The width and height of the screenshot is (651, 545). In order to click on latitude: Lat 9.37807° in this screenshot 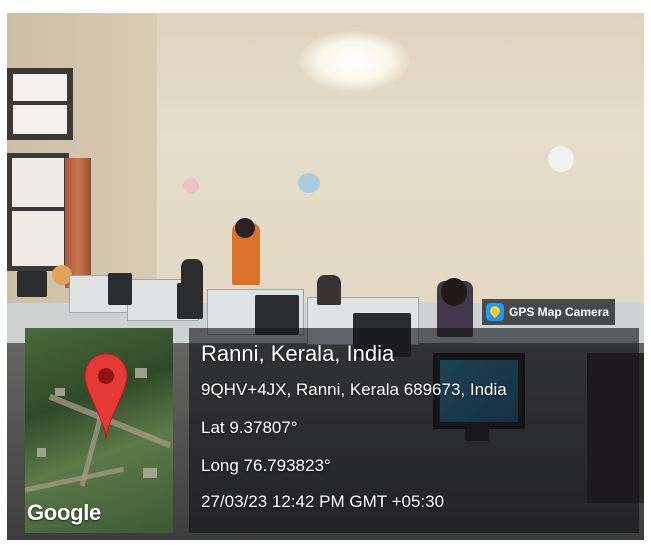, I will do `click(249, 427)`.